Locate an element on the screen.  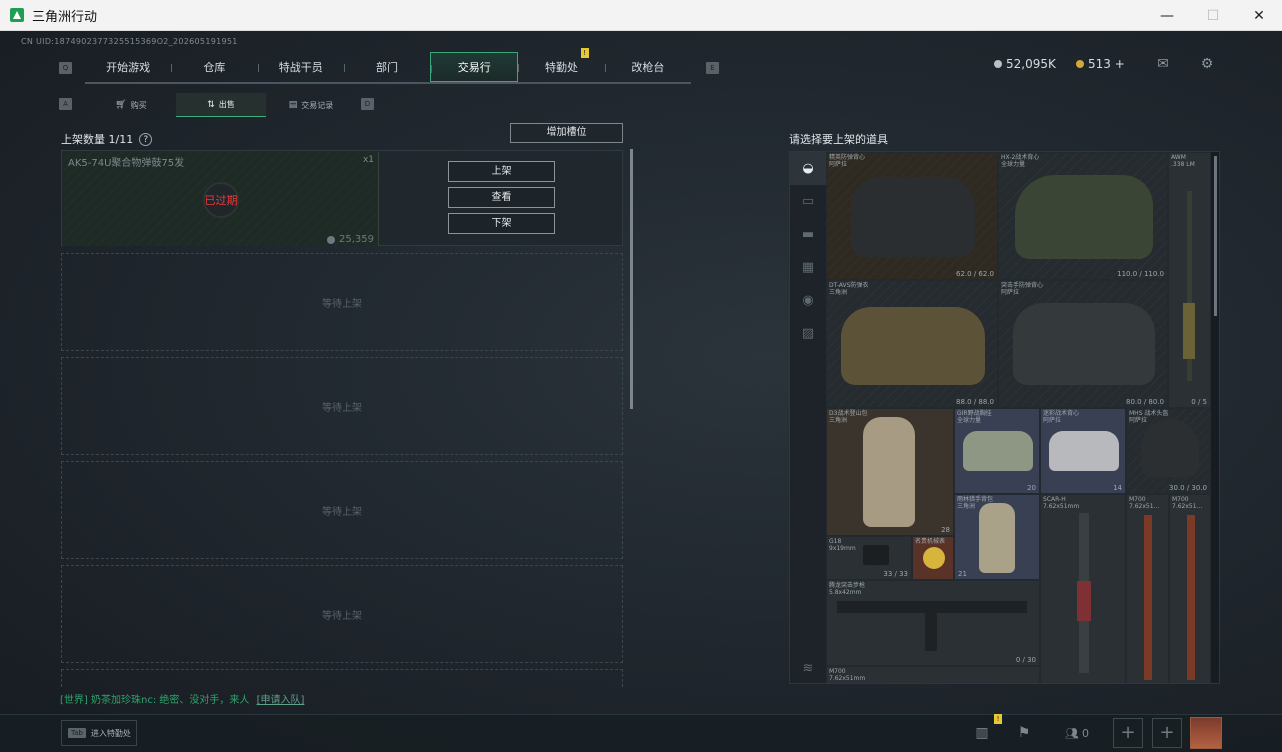
flag-icon: ⚑ is located at coordinates (1024, 733).